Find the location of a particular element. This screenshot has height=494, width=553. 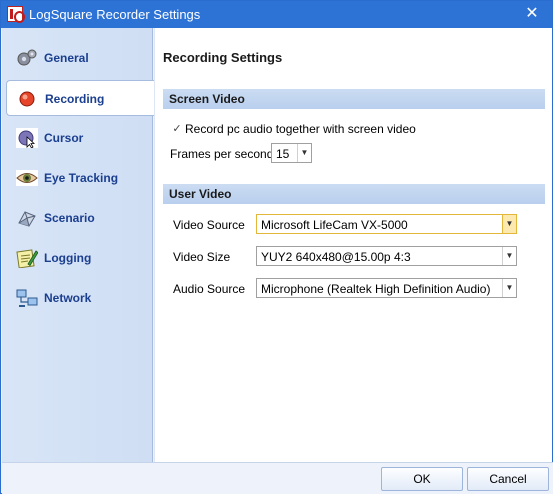

ok-button: OK is located at coordinates (422, 479).